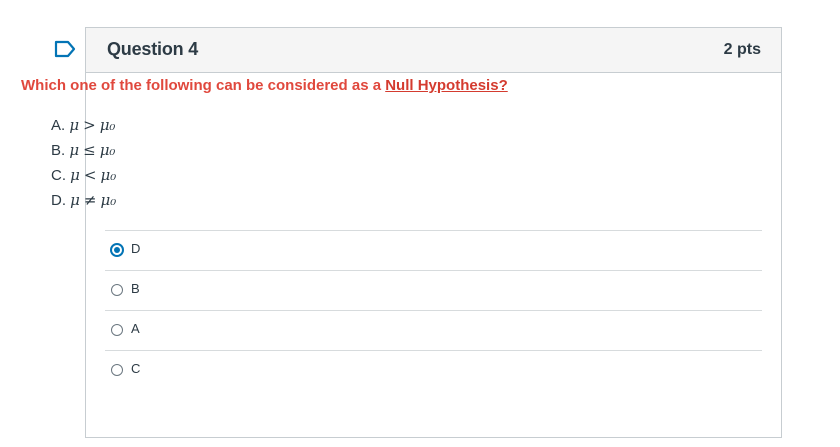 The width and height of the screenshot is (840, 447). I want to click on answer-option-a: A, so click(433, 330).